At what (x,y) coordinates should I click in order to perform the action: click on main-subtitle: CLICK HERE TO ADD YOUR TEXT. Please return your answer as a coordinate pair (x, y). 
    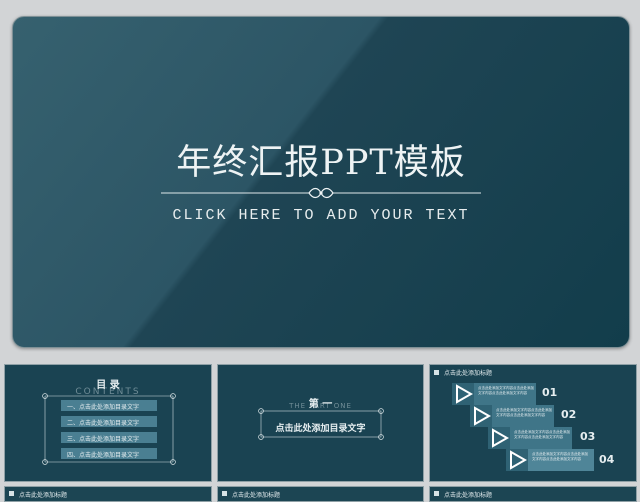
    Looking at the image, I should click on (321, 215).